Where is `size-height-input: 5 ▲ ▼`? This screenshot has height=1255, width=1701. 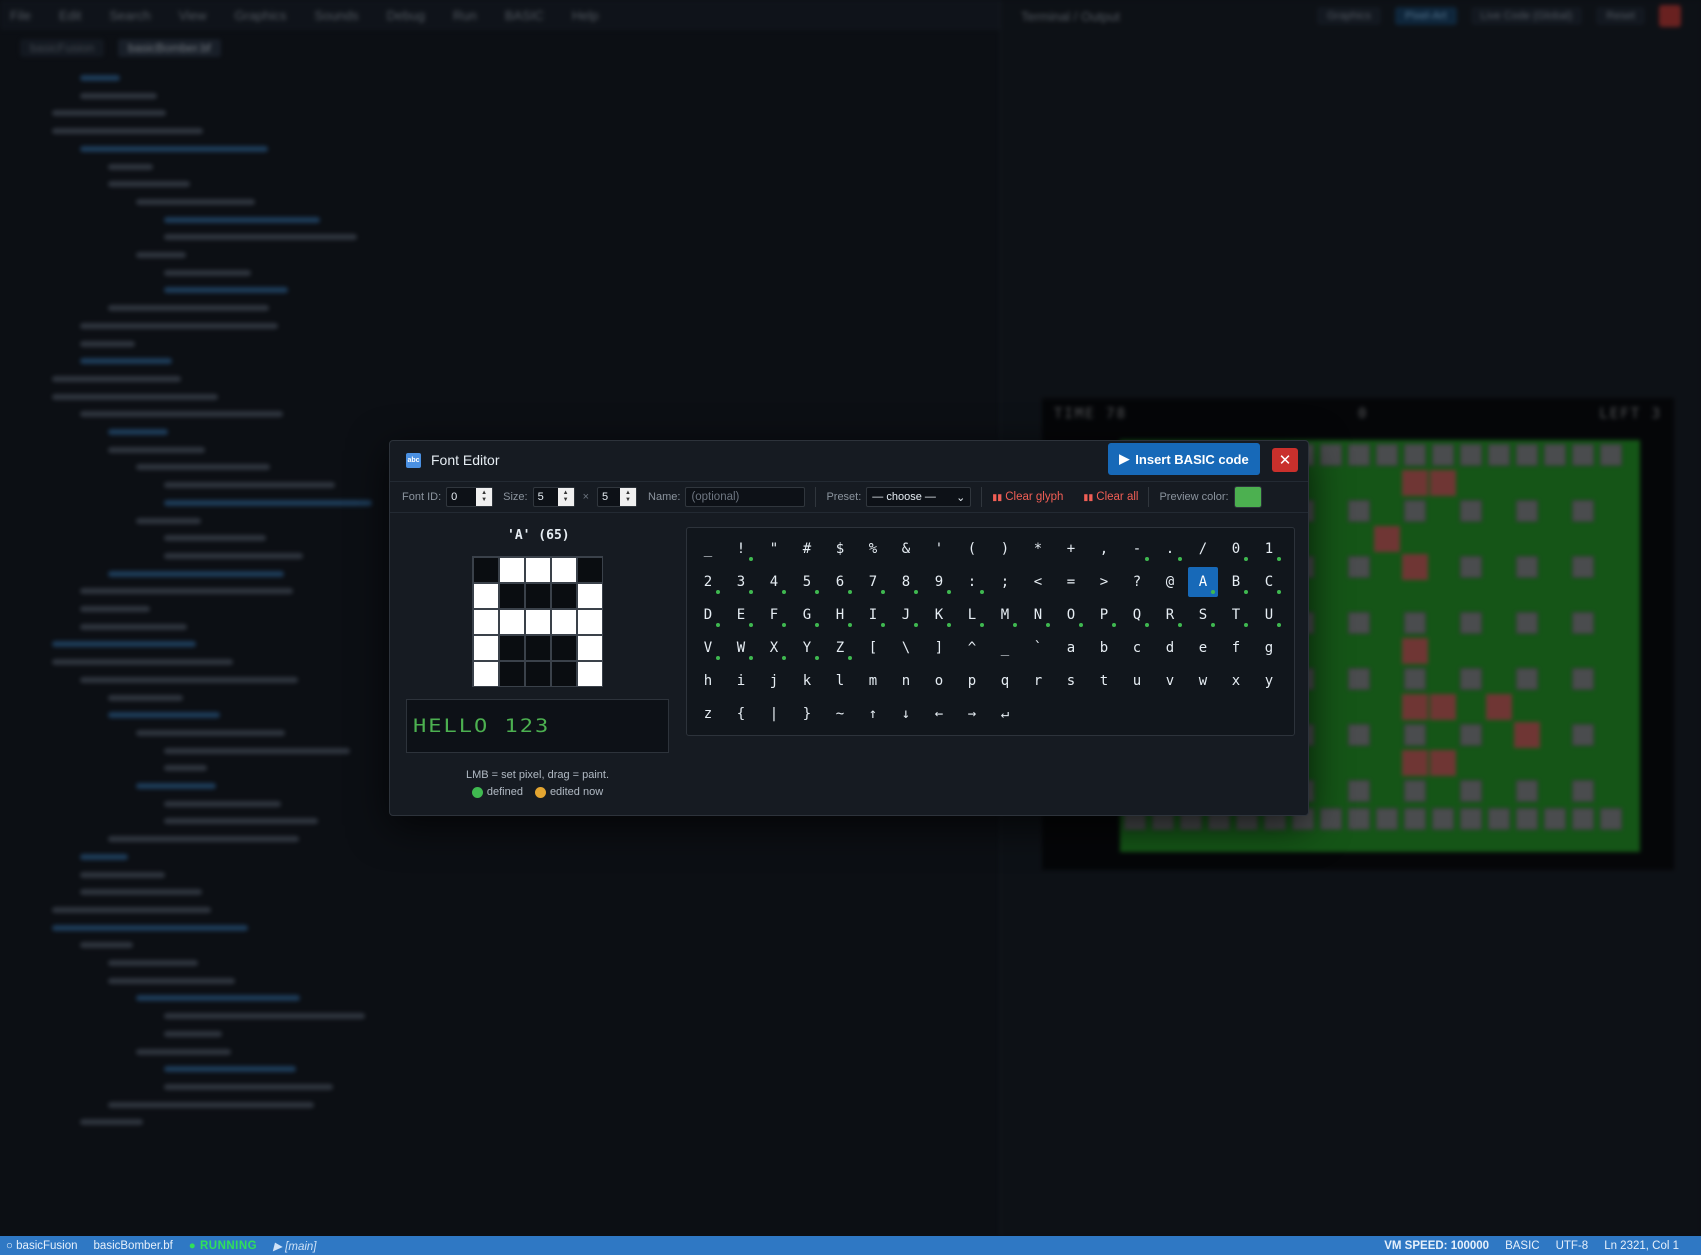
size-height-input: 5 ▲ ▼ is located at coordinates (617, 497).